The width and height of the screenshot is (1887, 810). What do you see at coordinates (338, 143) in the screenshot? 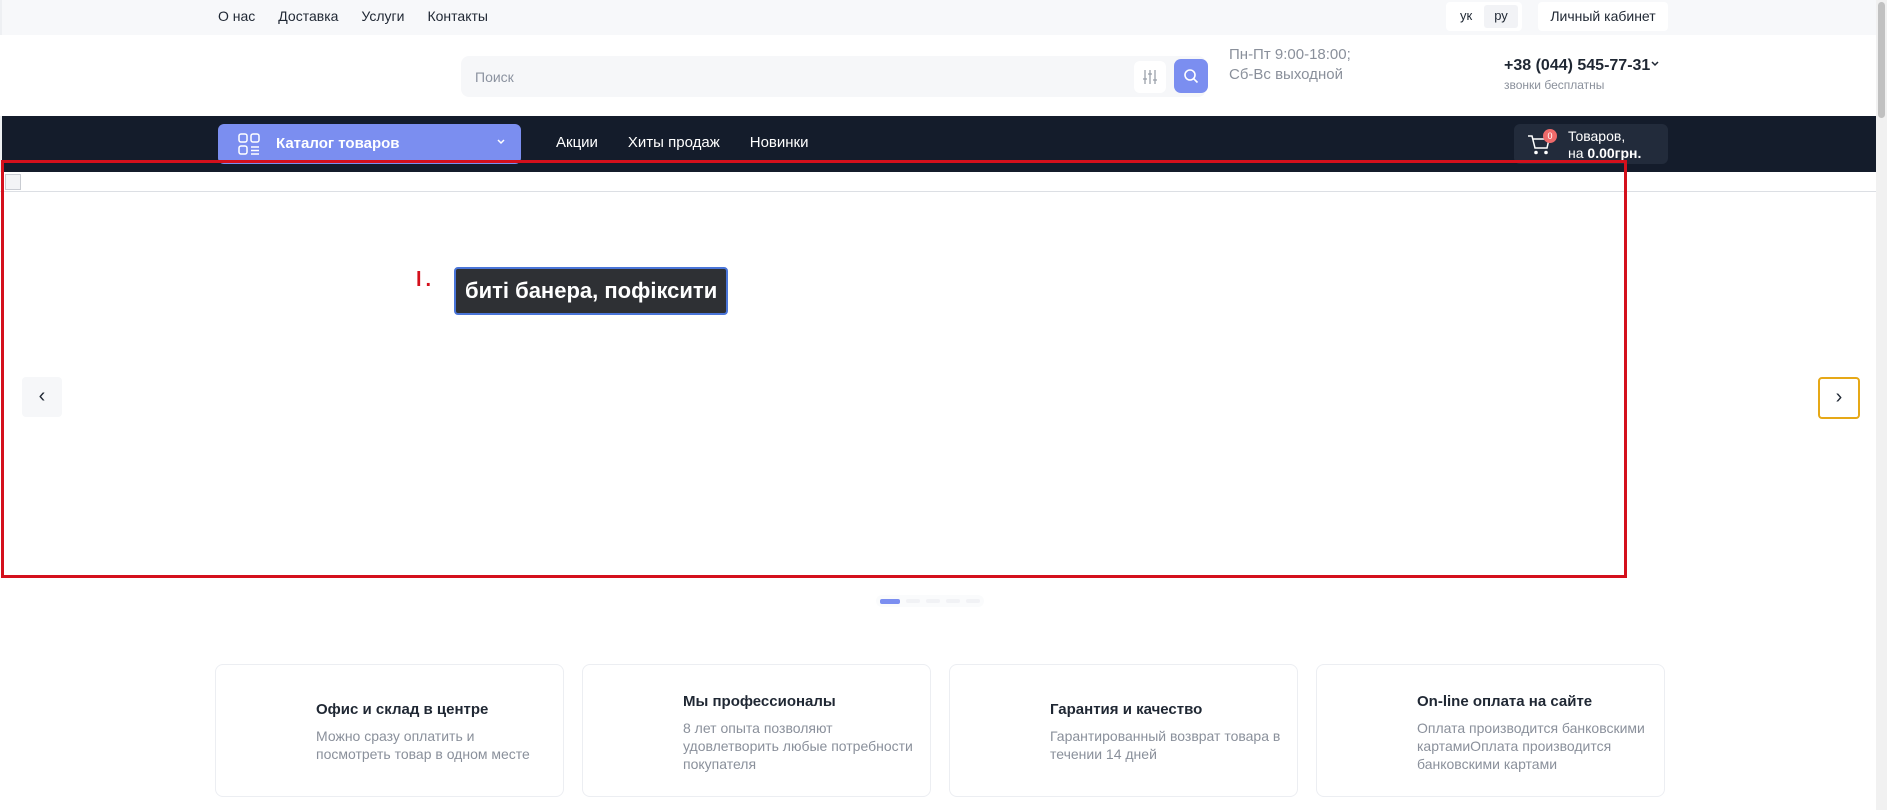
I see `catalog-label: Каталог товаров` at bounding box center [338, 143].